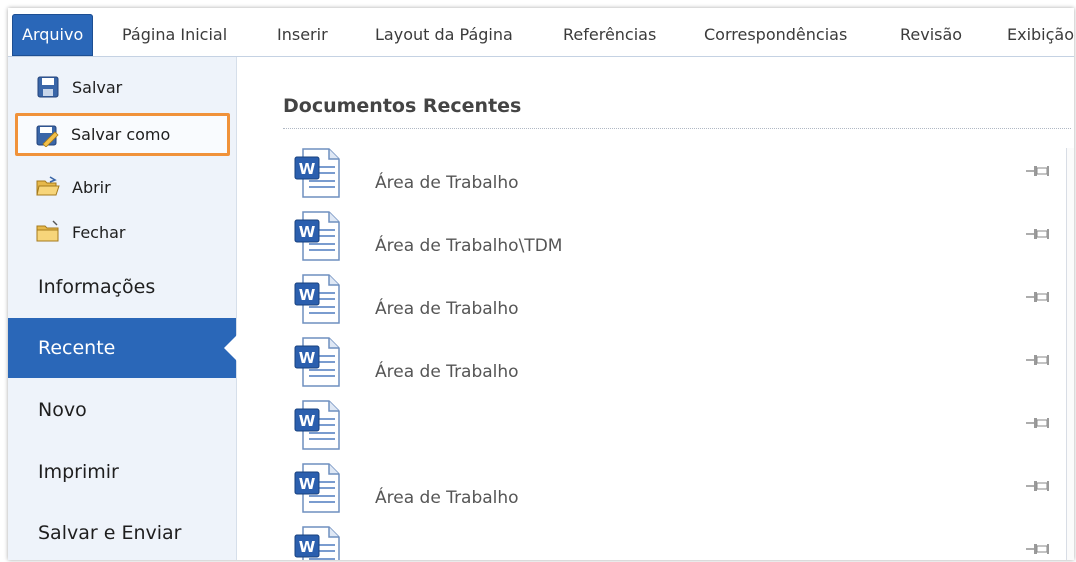  I want to click on save-as-button: Salvar como, so click(122, 134).